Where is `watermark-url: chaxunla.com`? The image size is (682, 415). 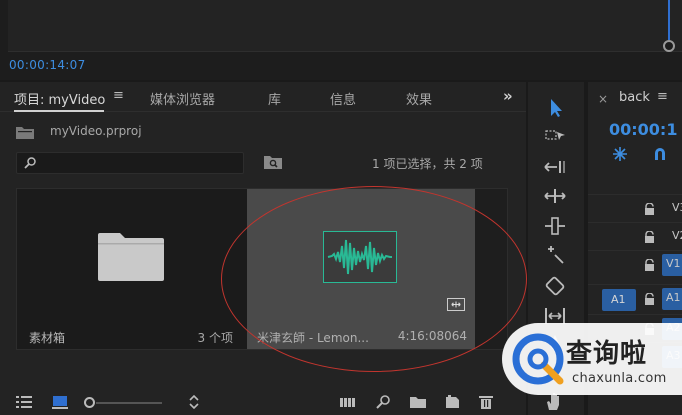 watermark-url: chaxunla.com is located at coordinates (619, 378).